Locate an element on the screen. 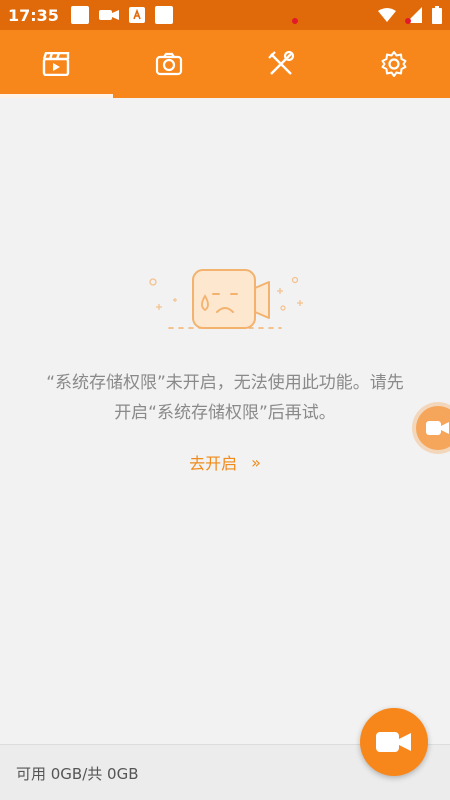  wifi-icon is located at coordinates (387, 15).